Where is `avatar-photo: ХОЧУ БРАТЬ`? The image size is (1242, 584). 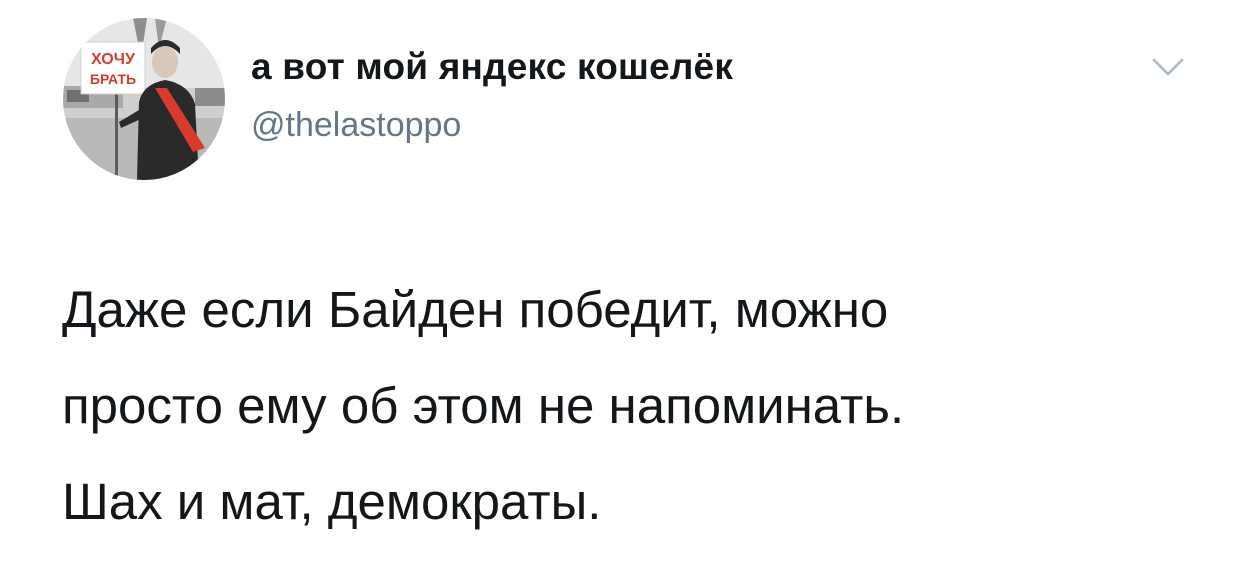 avatar-photo: ХОЧУ БРАТЬ is located at coordinates (144, 99).